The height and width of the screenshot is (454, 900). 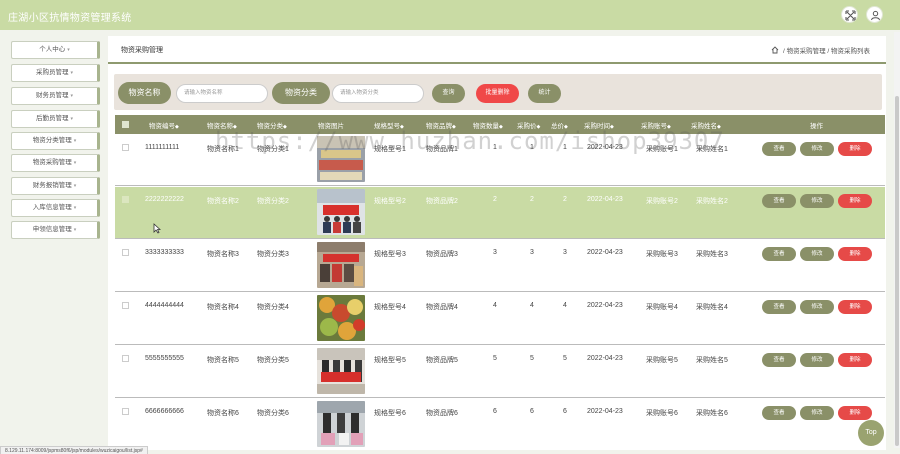 I want to click on cell-buyer: 采购姓名2, so click(x=712, y=201).